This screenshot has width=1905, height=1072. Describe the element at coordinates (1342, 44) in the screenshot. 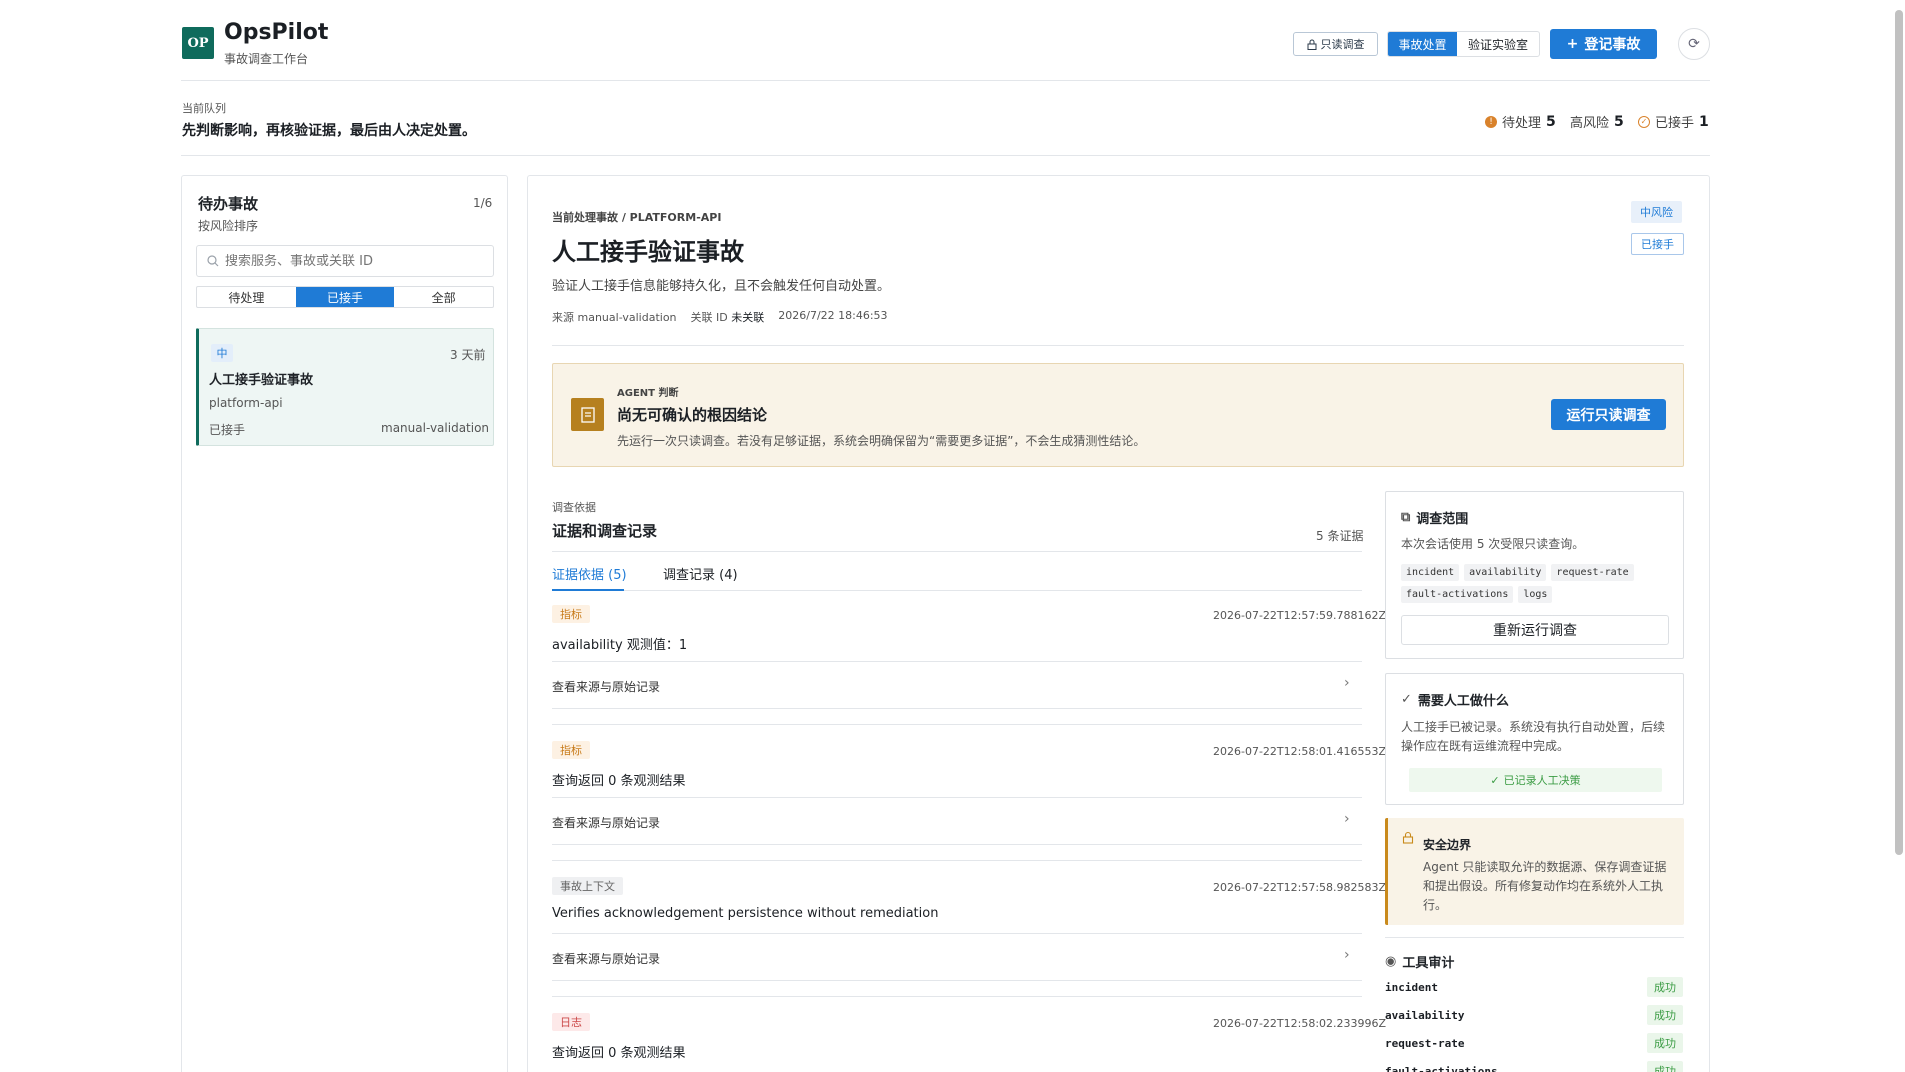

I see `readonly-investigation-label: 只读调查` at that location.